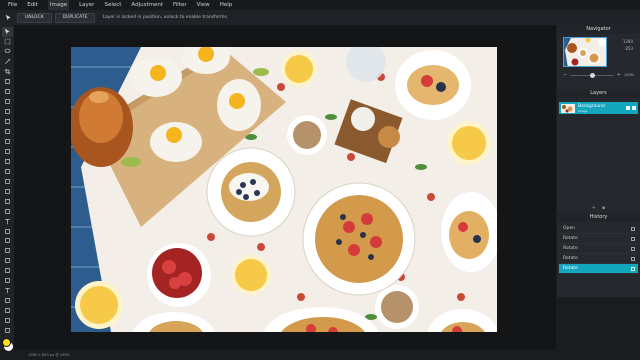  I want to click on brush-tool, so click(7, 112).